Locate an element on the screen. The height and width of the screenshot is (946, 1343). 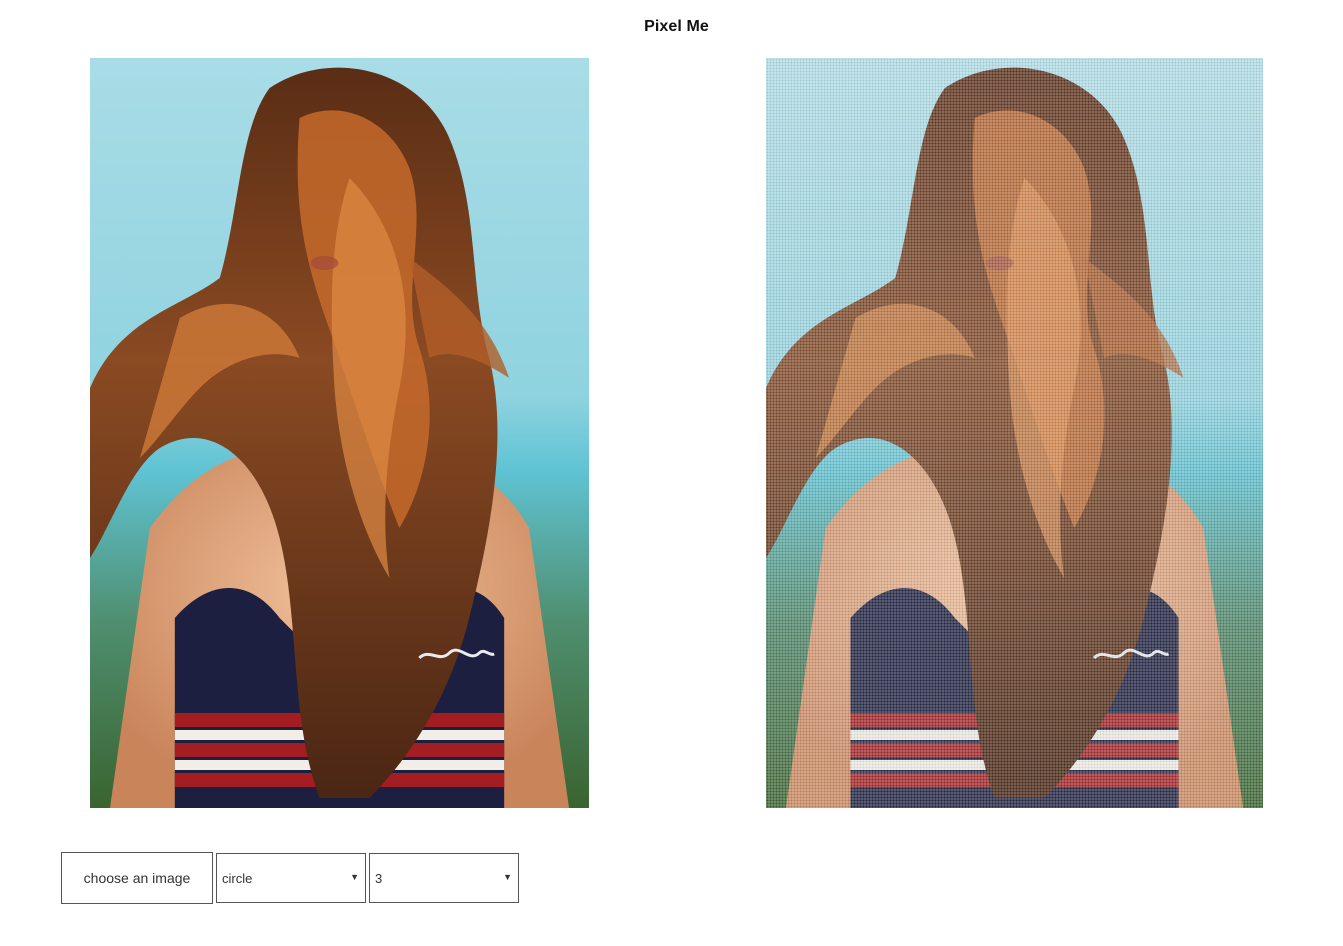
shape-select-value: circle is located at coordinates (237, 878).